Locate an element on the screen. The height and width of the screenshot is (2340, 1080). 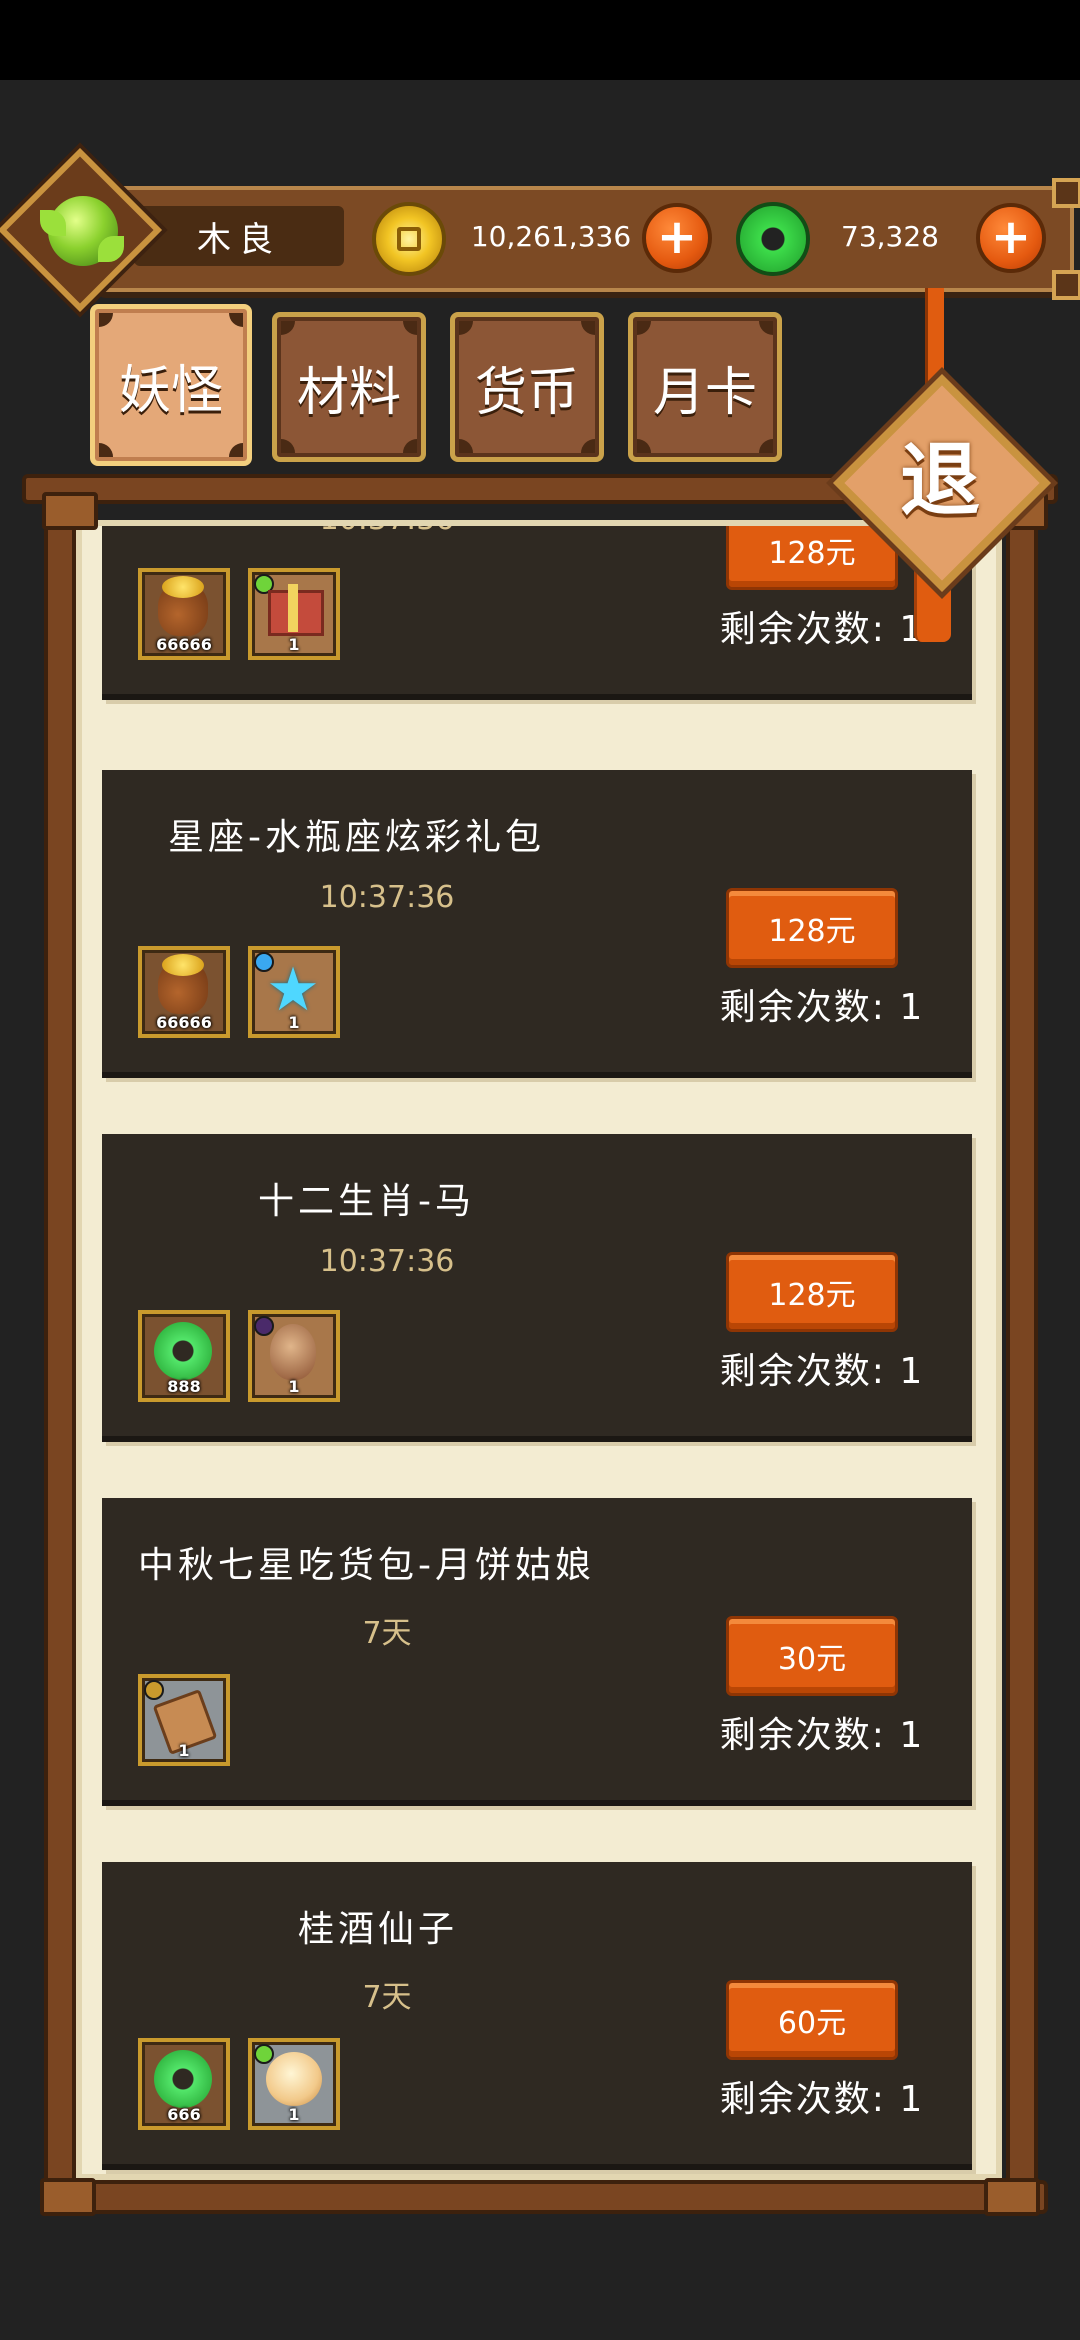
reward-item: 666 is located at coordinates (184, 2084).